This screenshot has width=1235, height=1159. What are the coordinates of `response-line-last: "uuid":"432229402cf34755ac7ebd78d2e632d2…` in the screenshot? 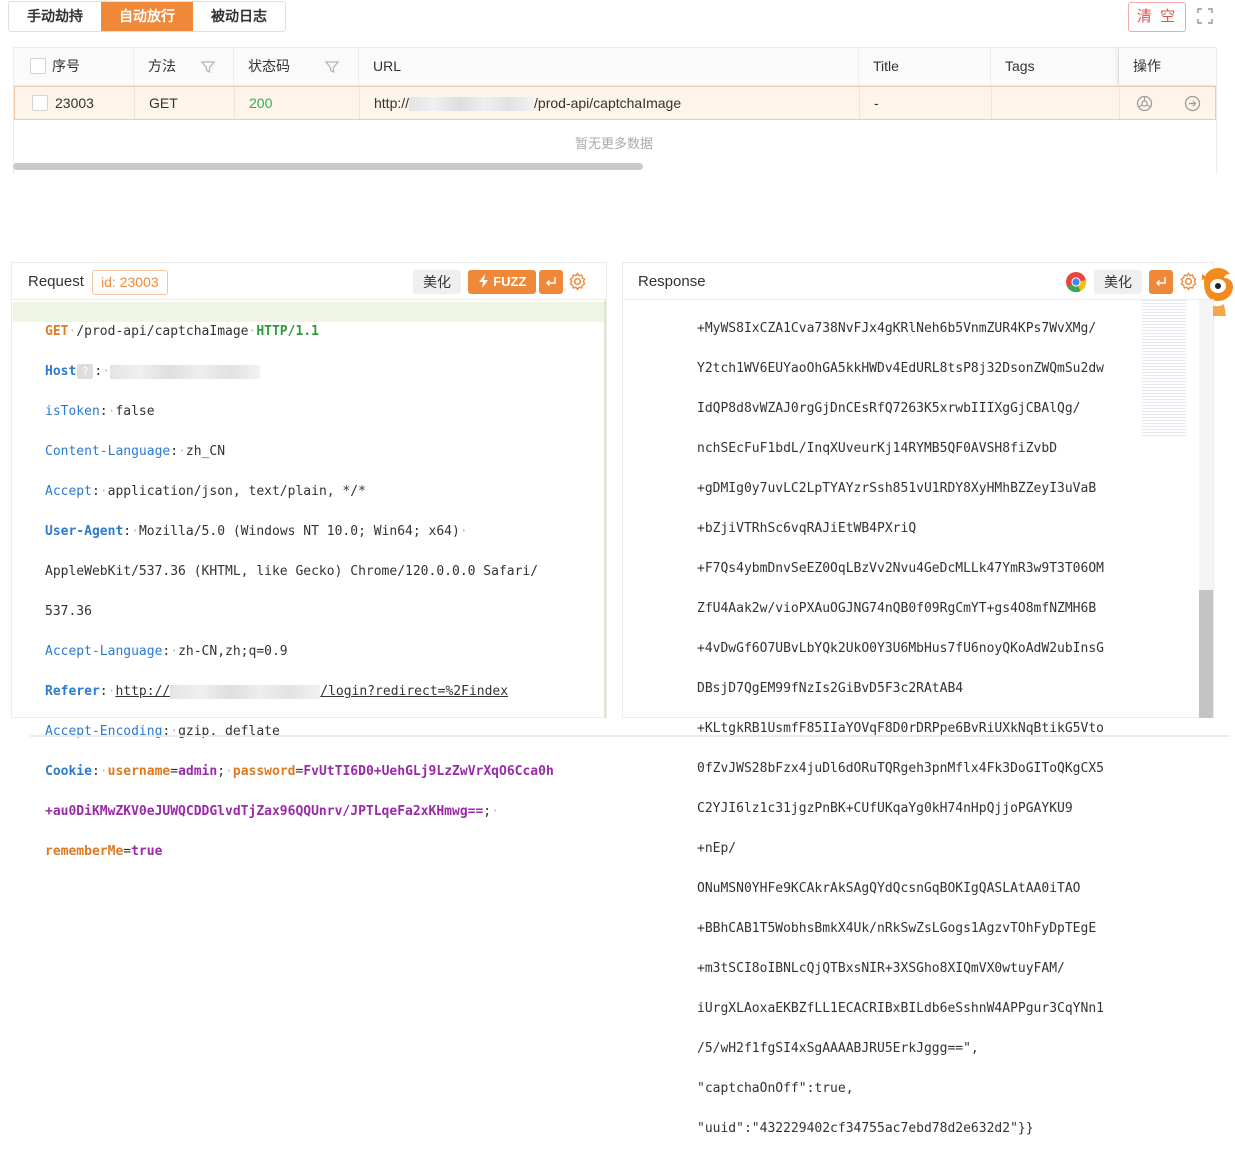 It's located at (865, 1128).